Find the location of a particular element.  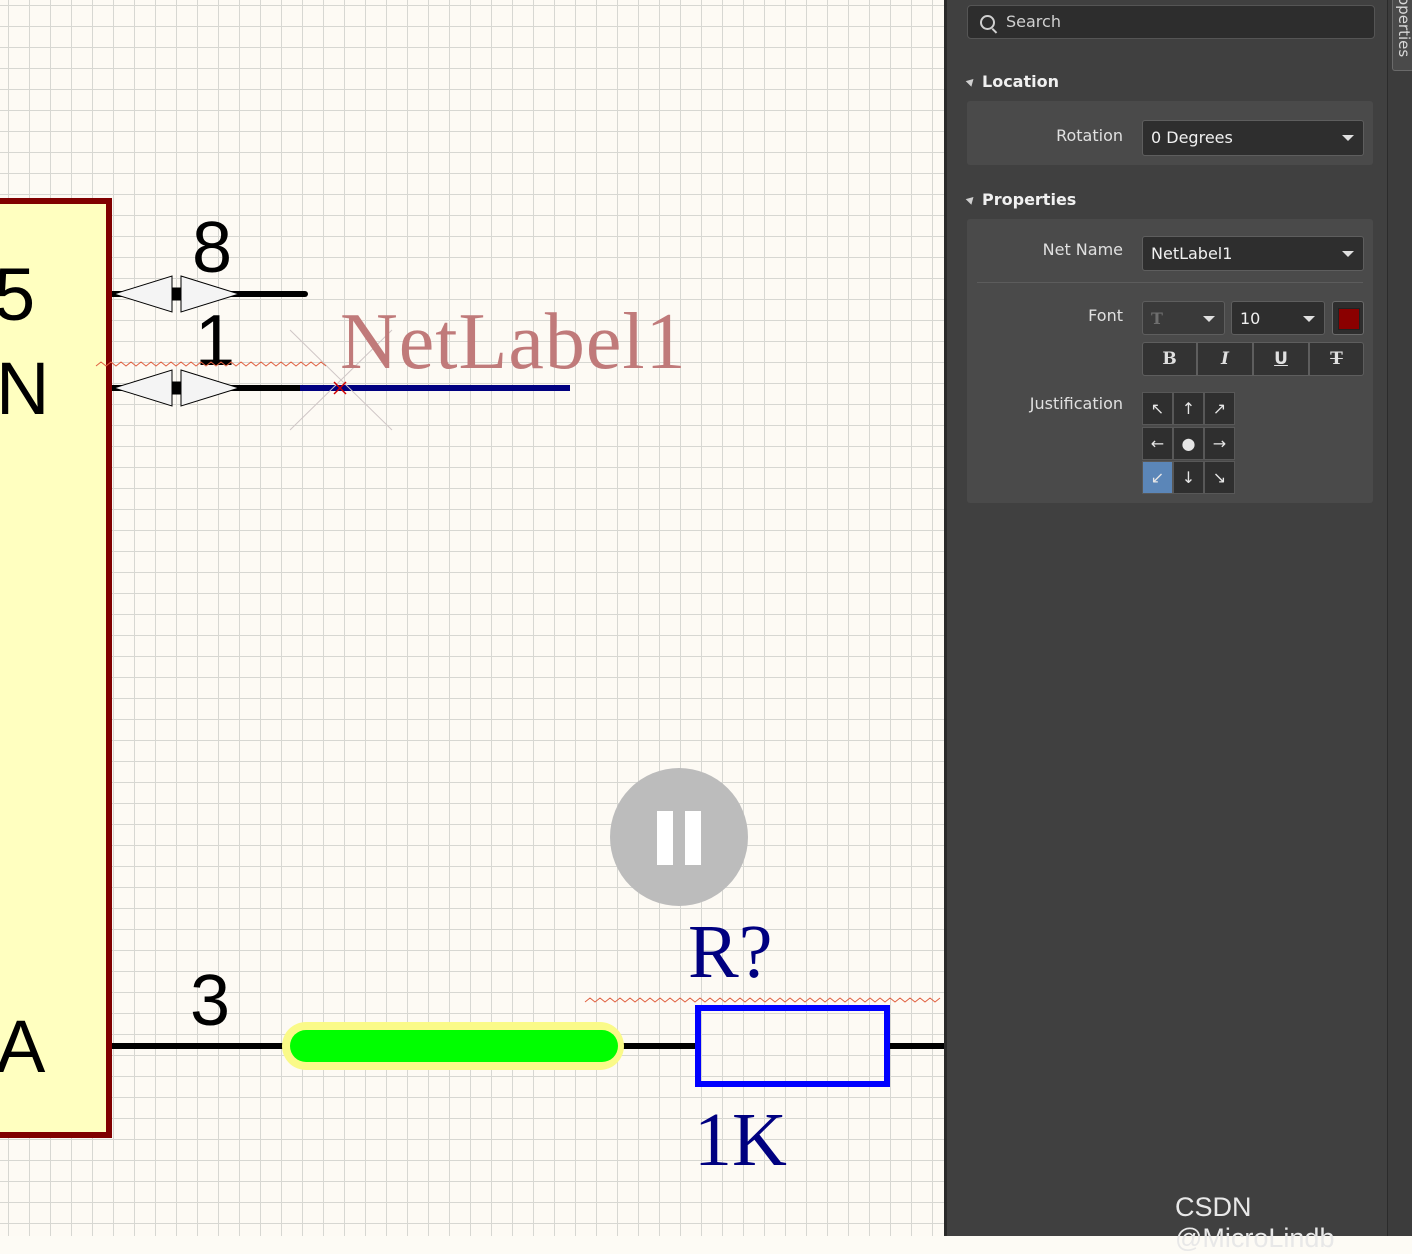

justification-label: Justification is located at coordinates (1076, 403).